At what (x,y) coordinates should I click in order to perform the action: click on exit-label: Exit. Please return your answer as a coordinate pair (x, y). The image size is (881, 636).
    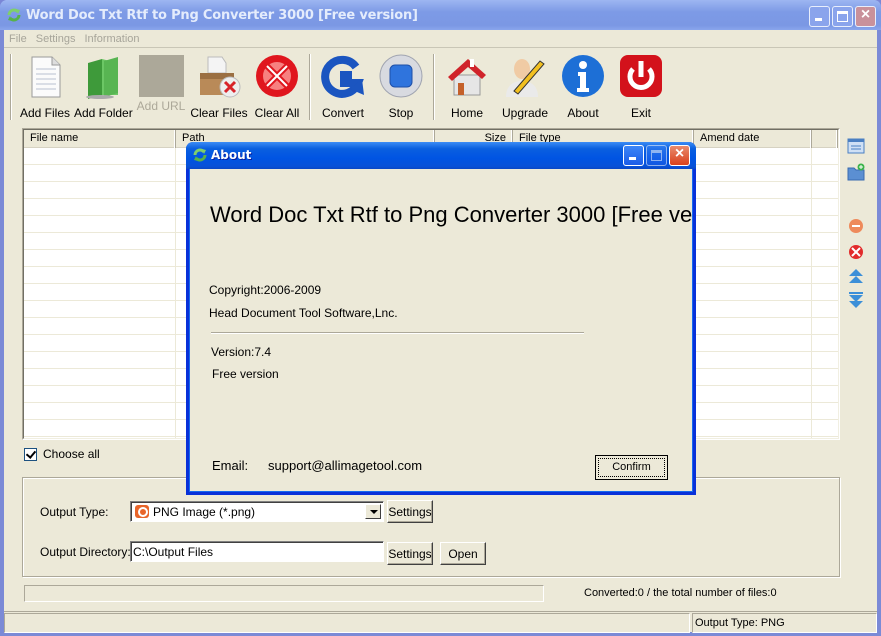
    Looking at the image, I should click on (640, 113).